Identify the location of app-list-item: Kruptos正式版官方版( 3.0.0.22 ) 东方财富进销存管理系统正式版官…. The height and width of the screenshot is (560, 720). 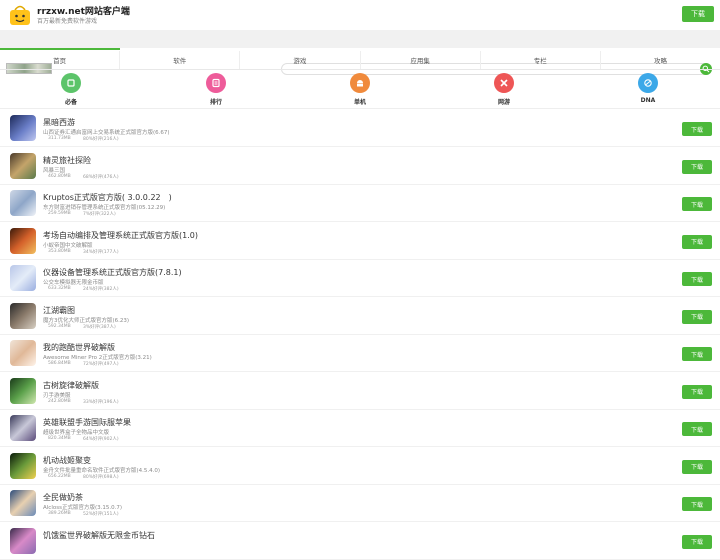
(360, 203).